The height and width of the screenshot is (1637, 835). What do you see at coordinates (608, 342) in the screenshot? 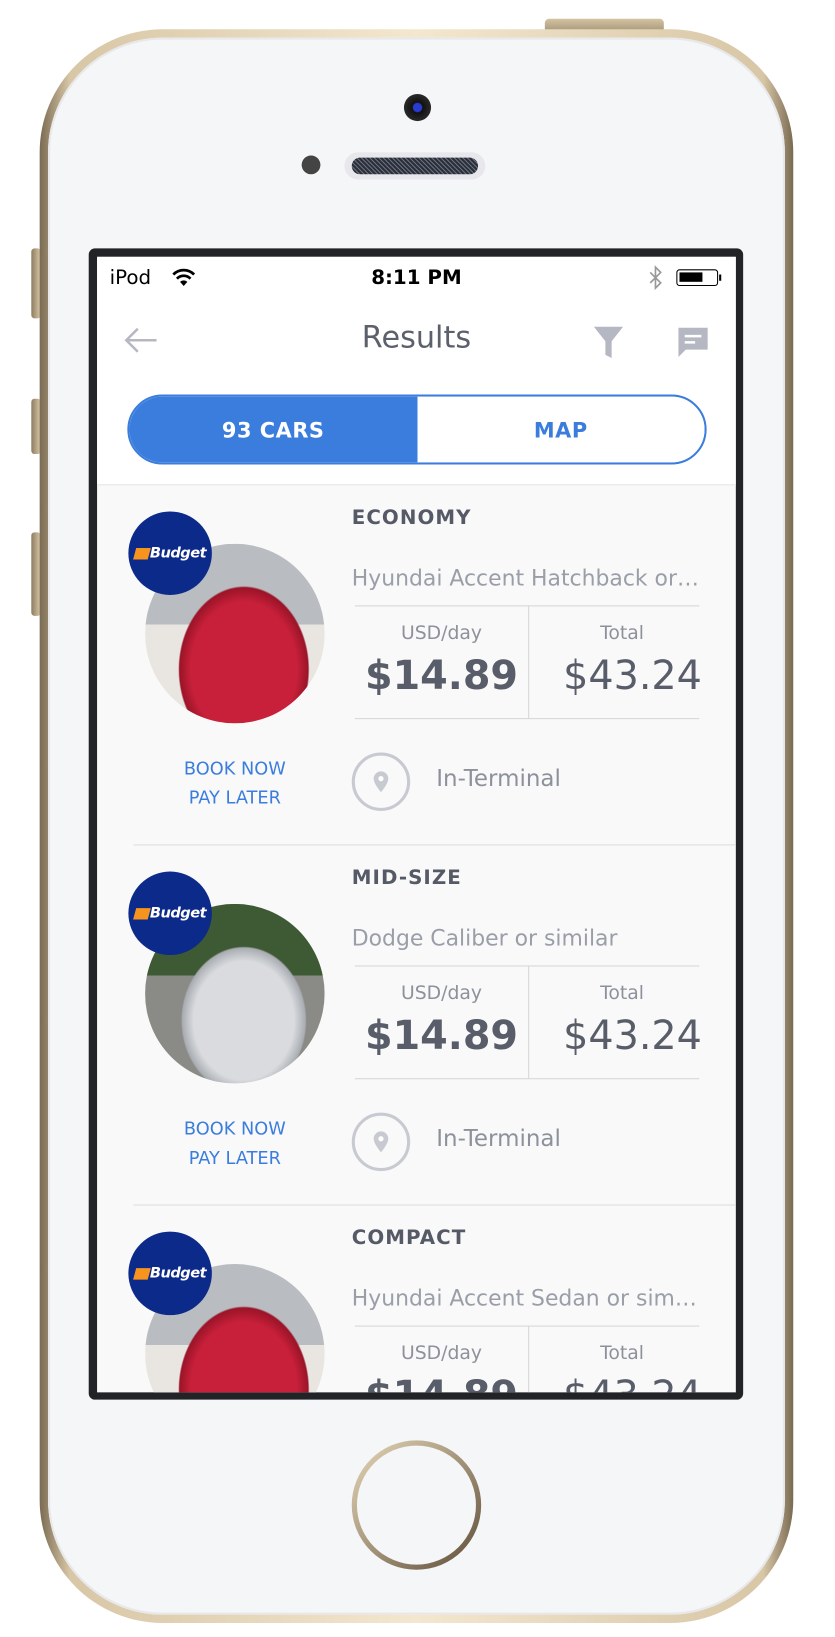
I see `filter-icon` at bounding box center [608, 342].